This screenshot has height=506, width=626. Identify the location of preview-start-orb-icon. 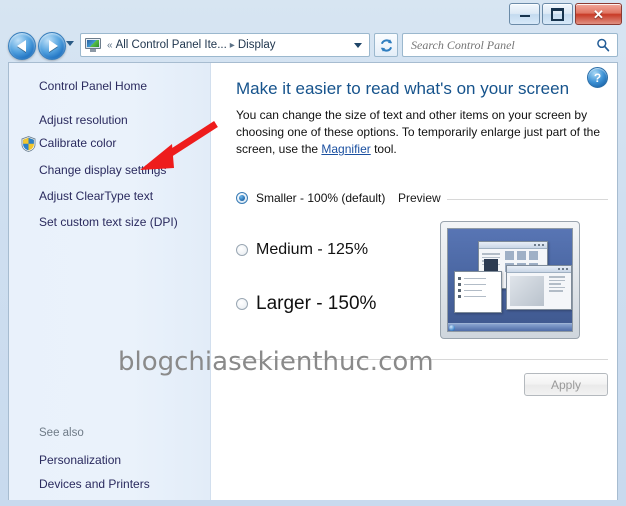
(452, 327).